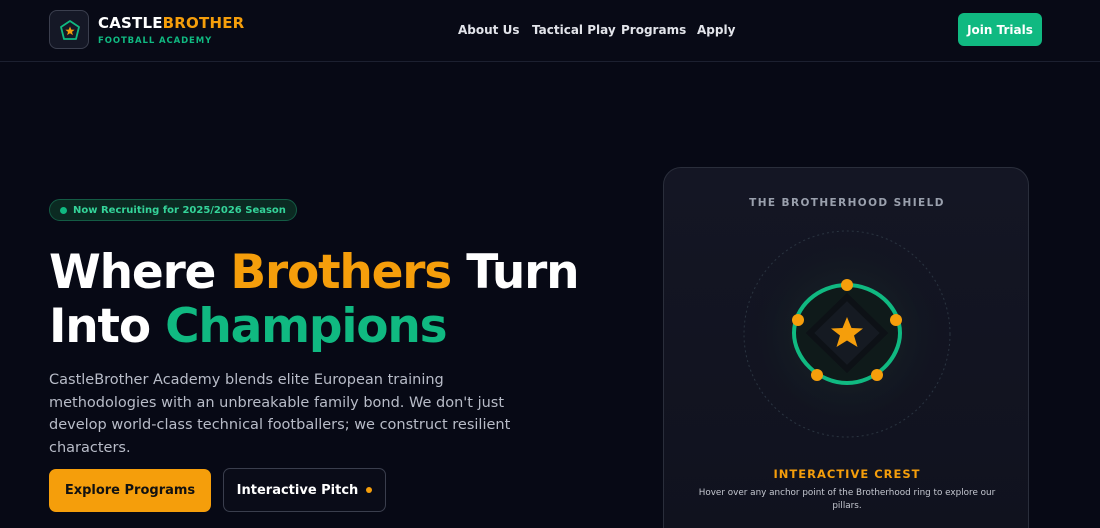 The height and width of the screenshot is (528, 1100). I want to click on nav-tactical-play: Tactical Play, so click(574, 30).